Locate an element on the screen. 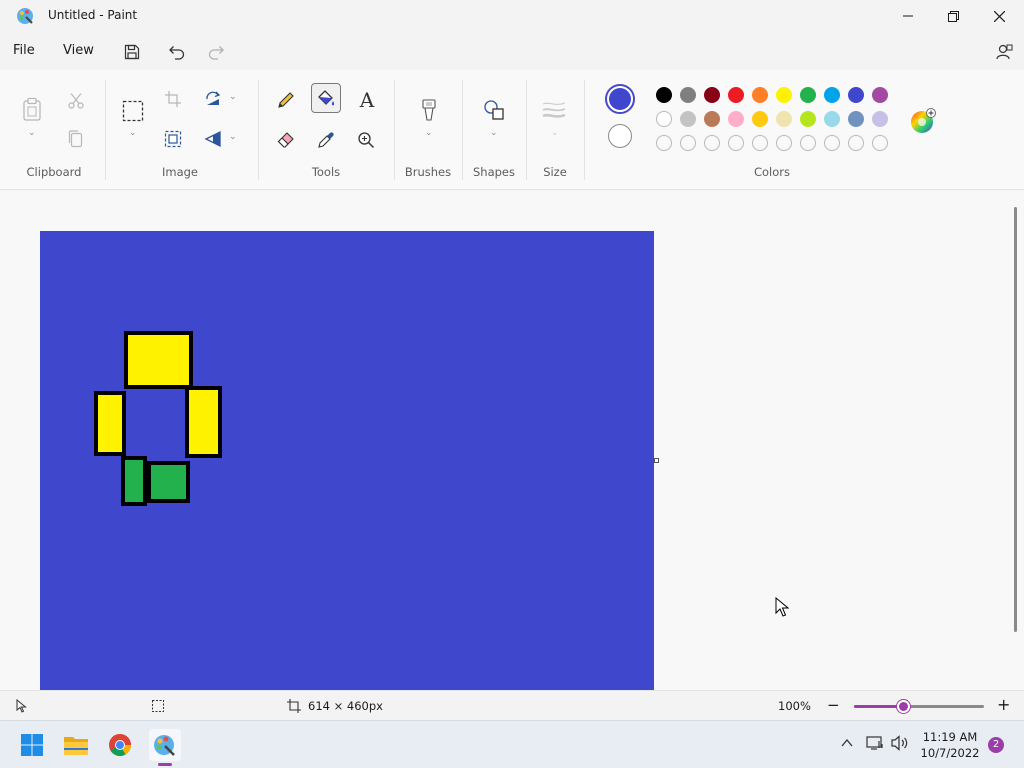 The image size is (1024, 768). show-hidden-icons-button is located at coordinates (847, 744).